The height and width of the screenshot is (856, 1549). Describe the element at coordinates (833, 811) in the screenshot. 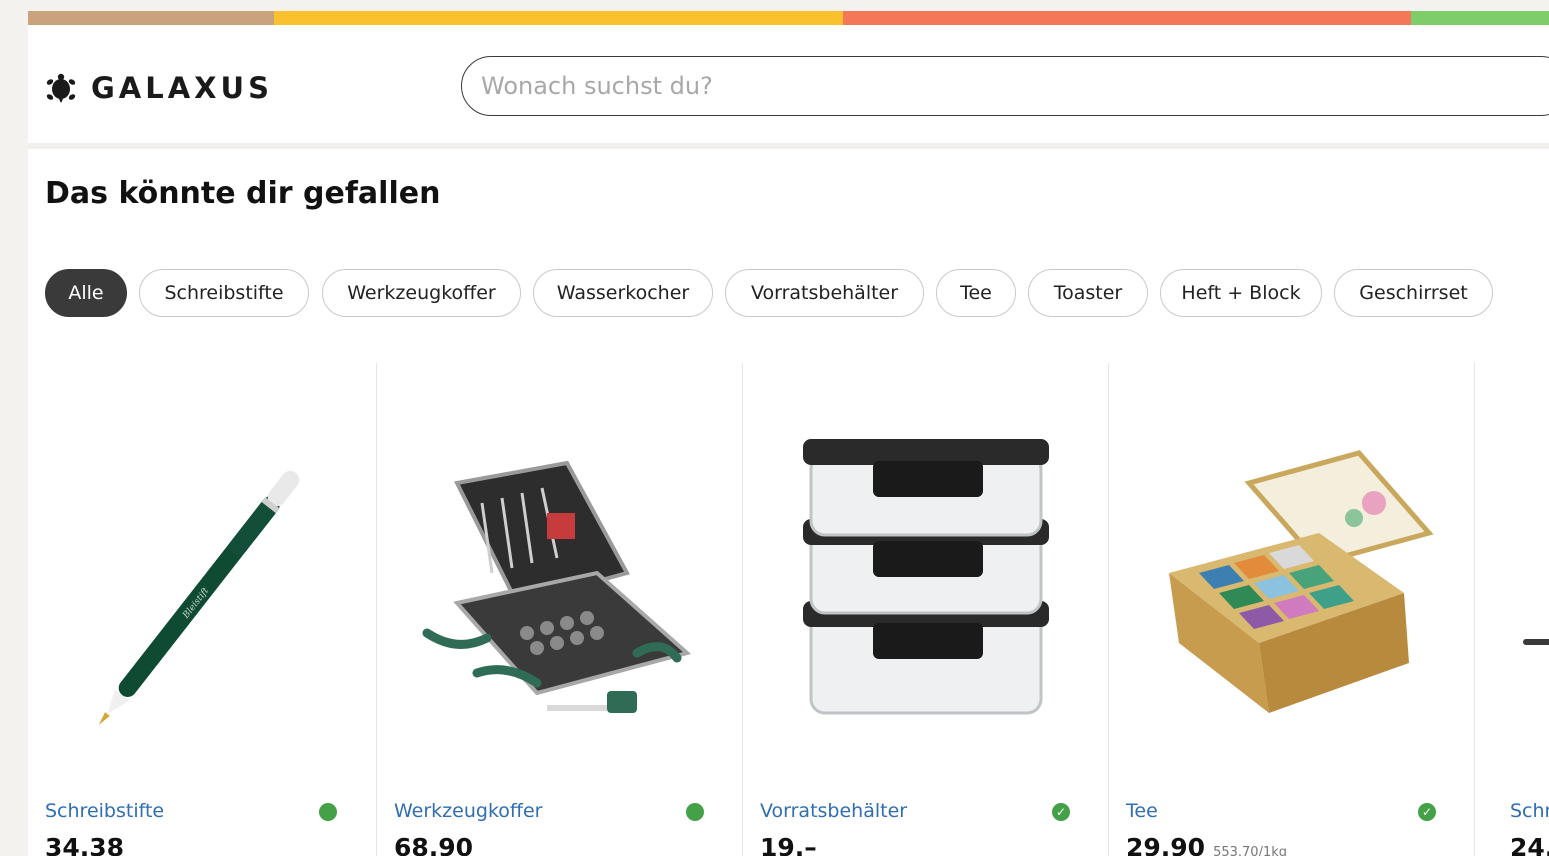

I see `product-category: Vorratsbehälter` at that location.